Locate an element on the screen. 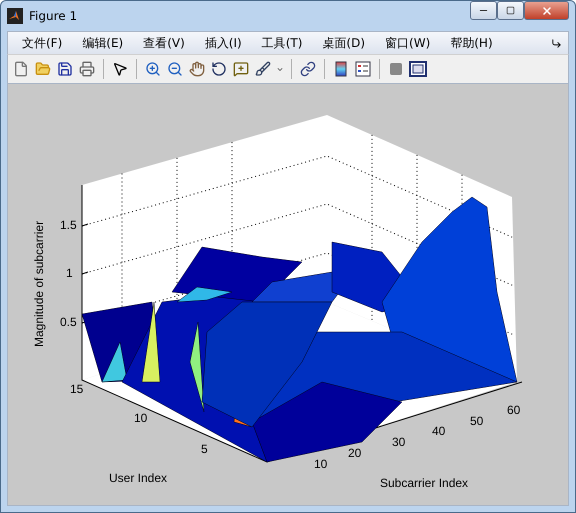 This screenshot has width=576, height=513. menu-item: 查看(V) is located at coordinates (164, 43).